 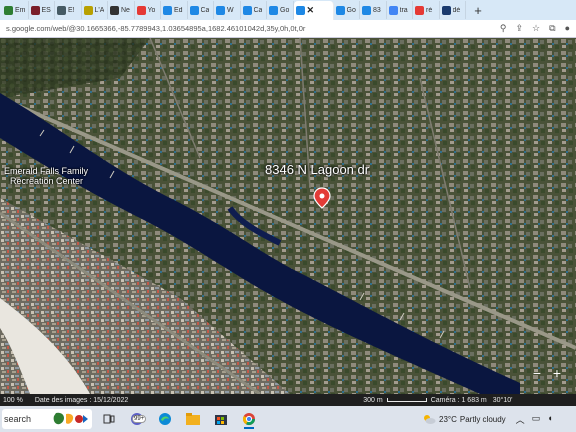 What do you see at coordinates (18, 419) in the screenshot?
I see `search-text: search` at bounding box center [18, 419].